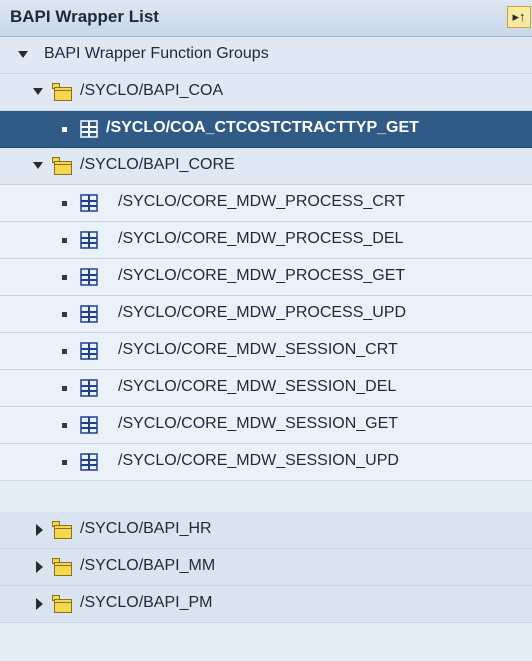  I want to click on tree-group-label: /SYCLO/BAPI_CORE, so click(157, 164).